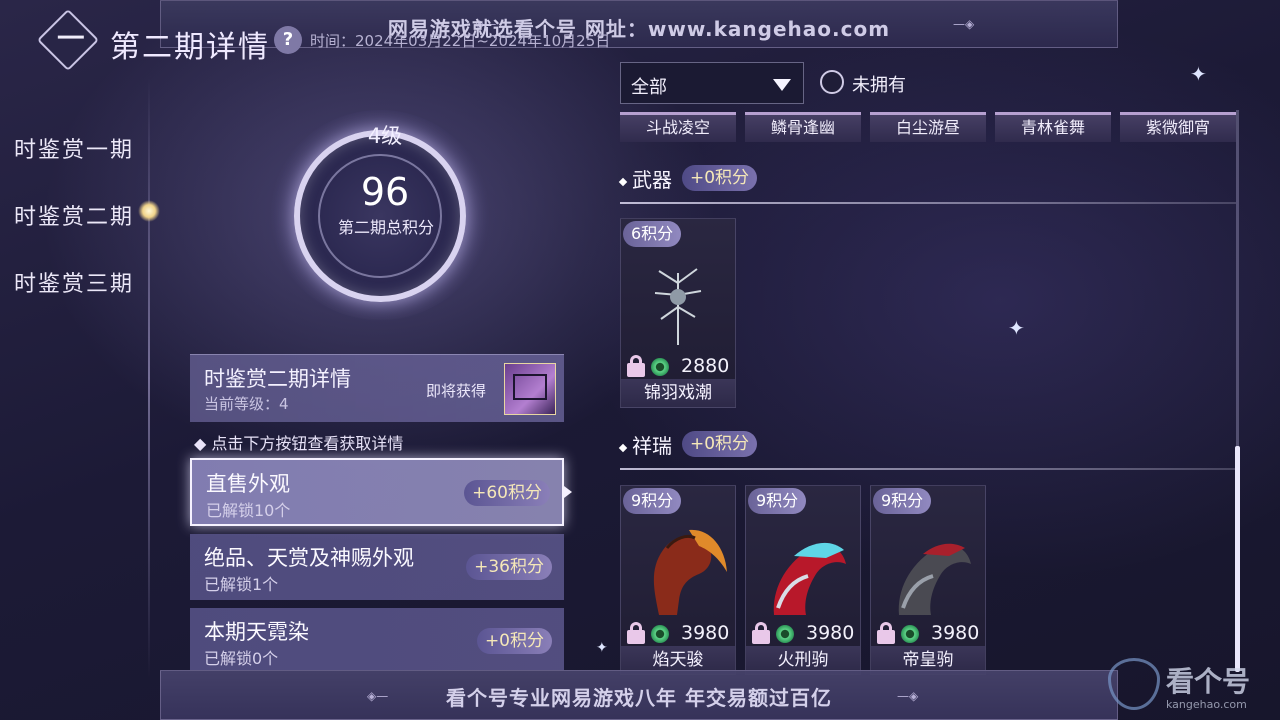 This screenshot has height=720, width=1280. I want to click on weapon-icon, so click(678, 306).